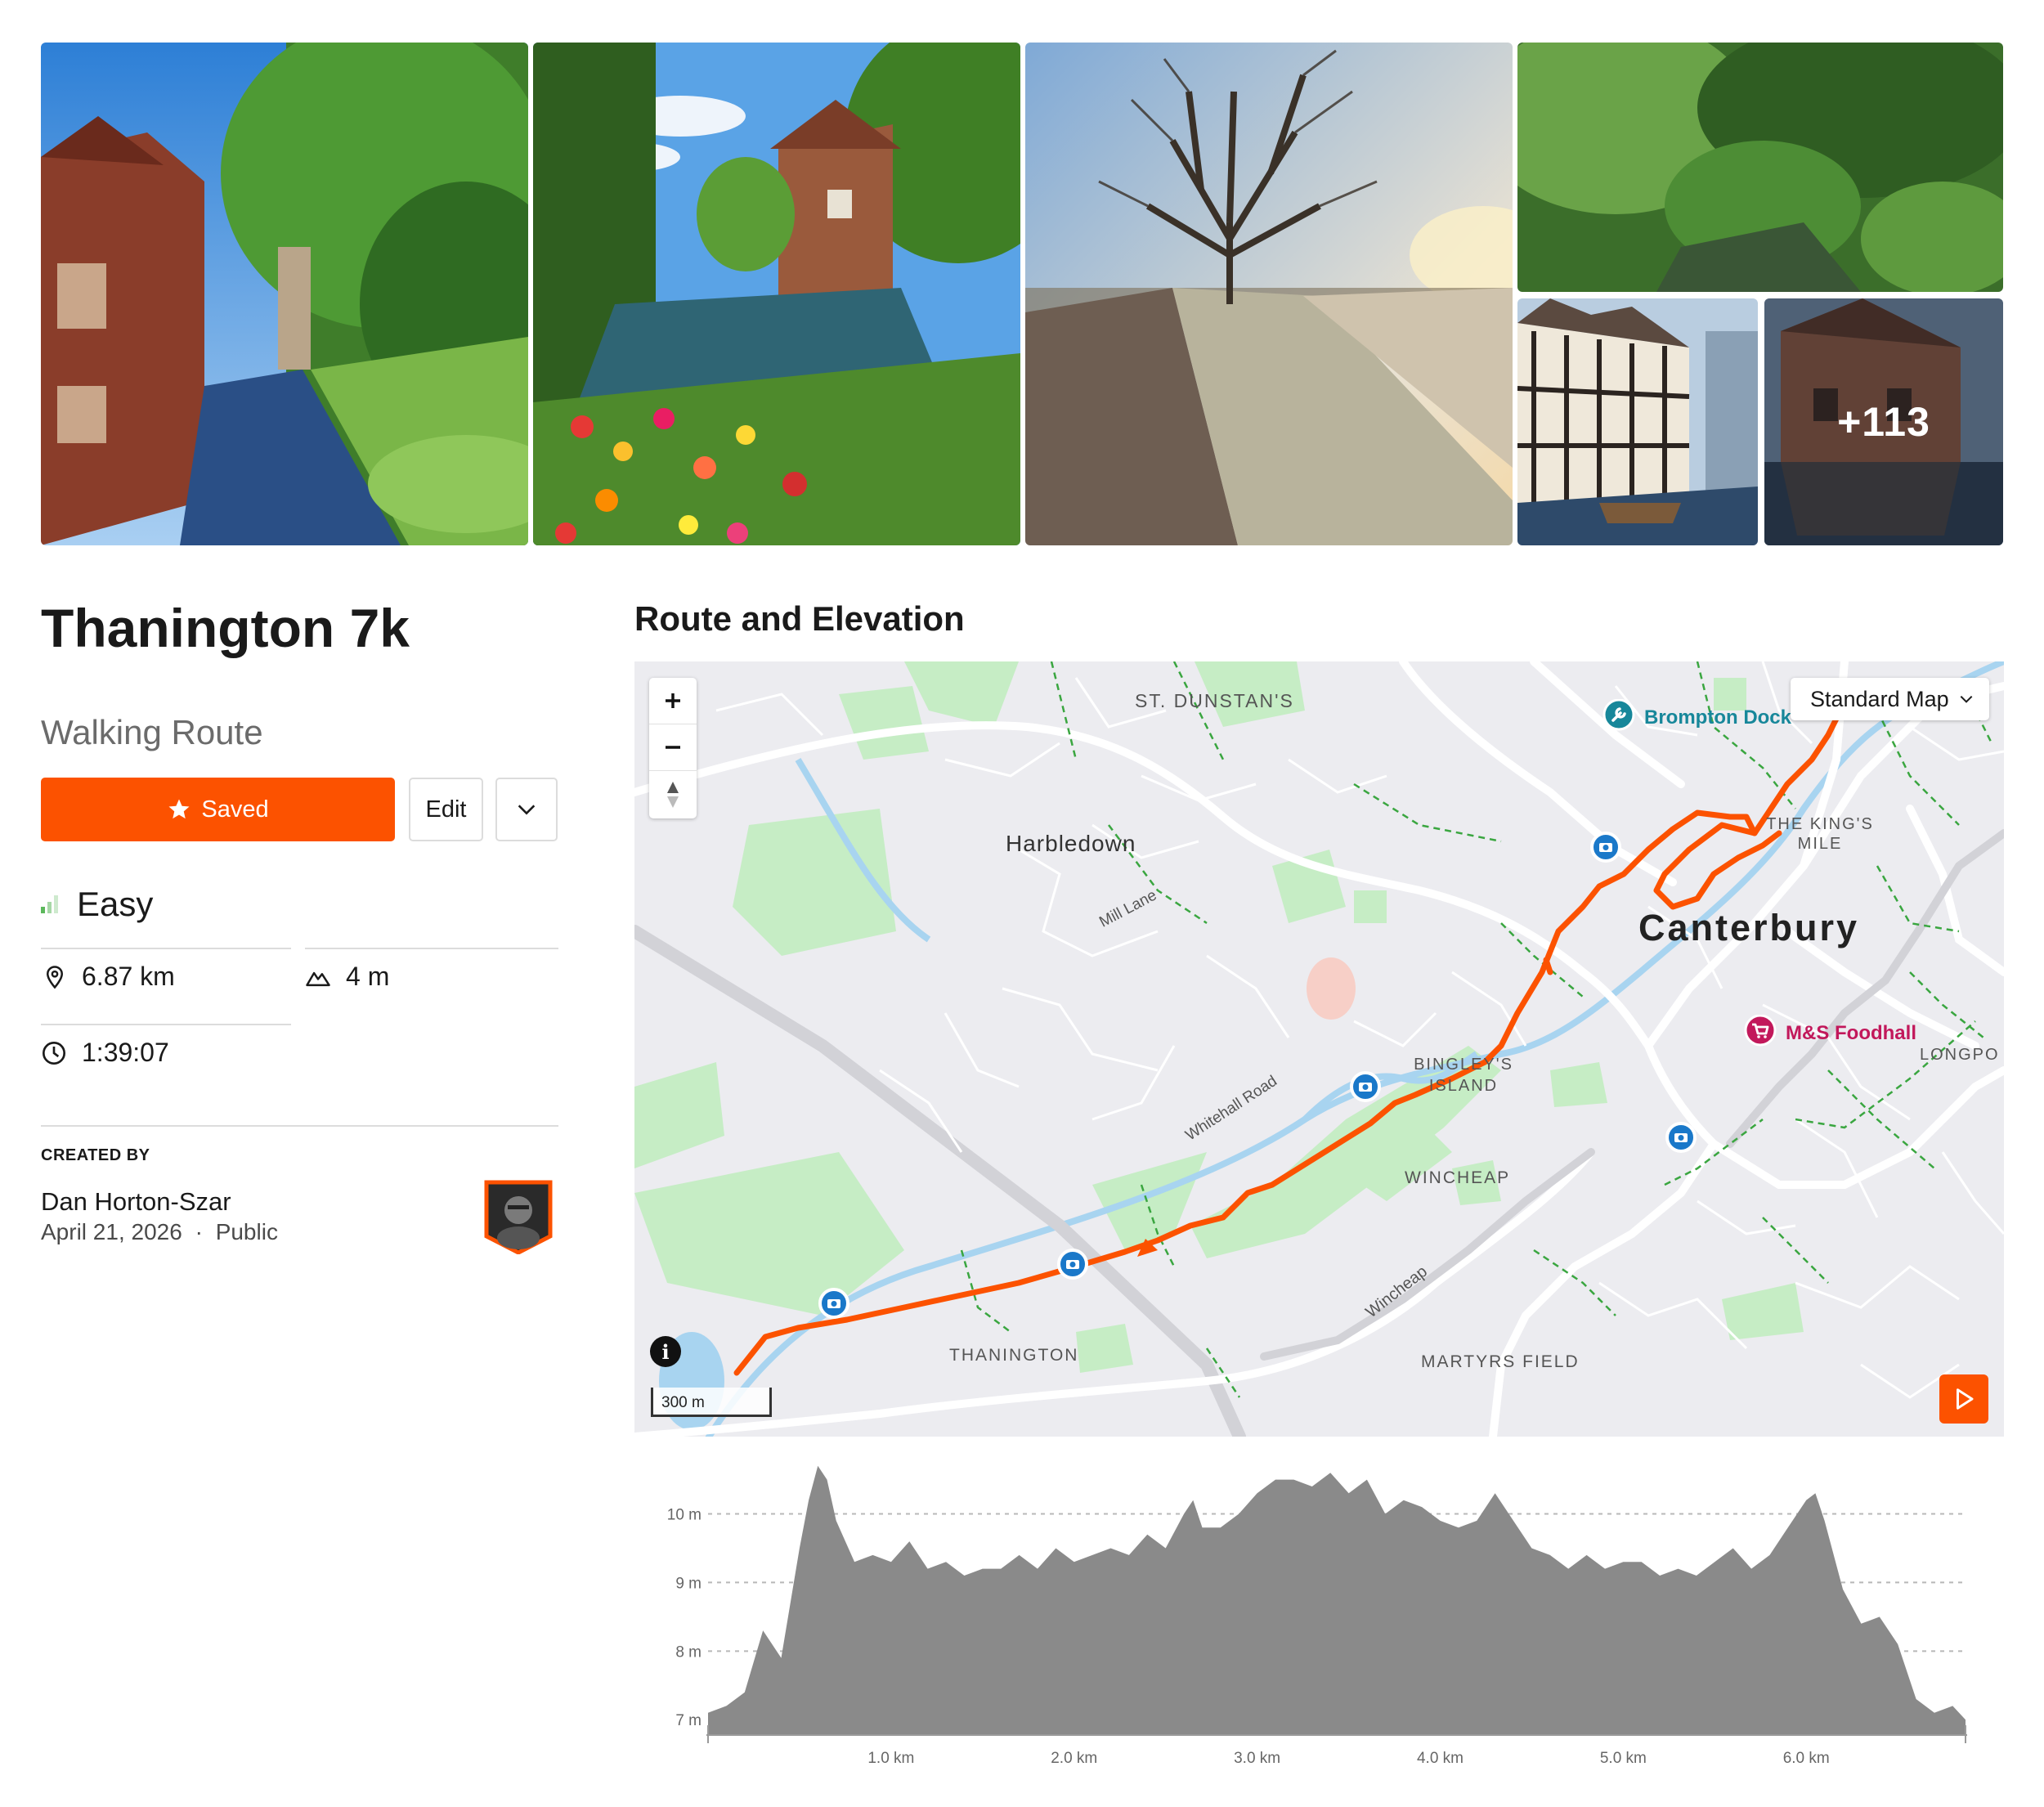  What do you see at coordinates (688, 1583) in the screenshot?
I see `y-tick-label: 9 m` at bounding box center [688, 1583].